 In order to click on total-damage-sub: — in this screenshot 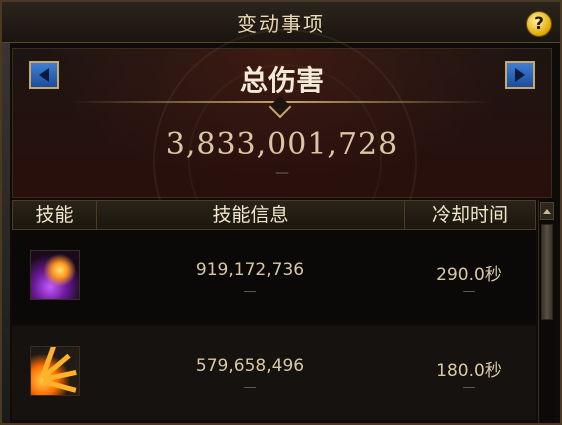, I will do `click(282, 173)`.